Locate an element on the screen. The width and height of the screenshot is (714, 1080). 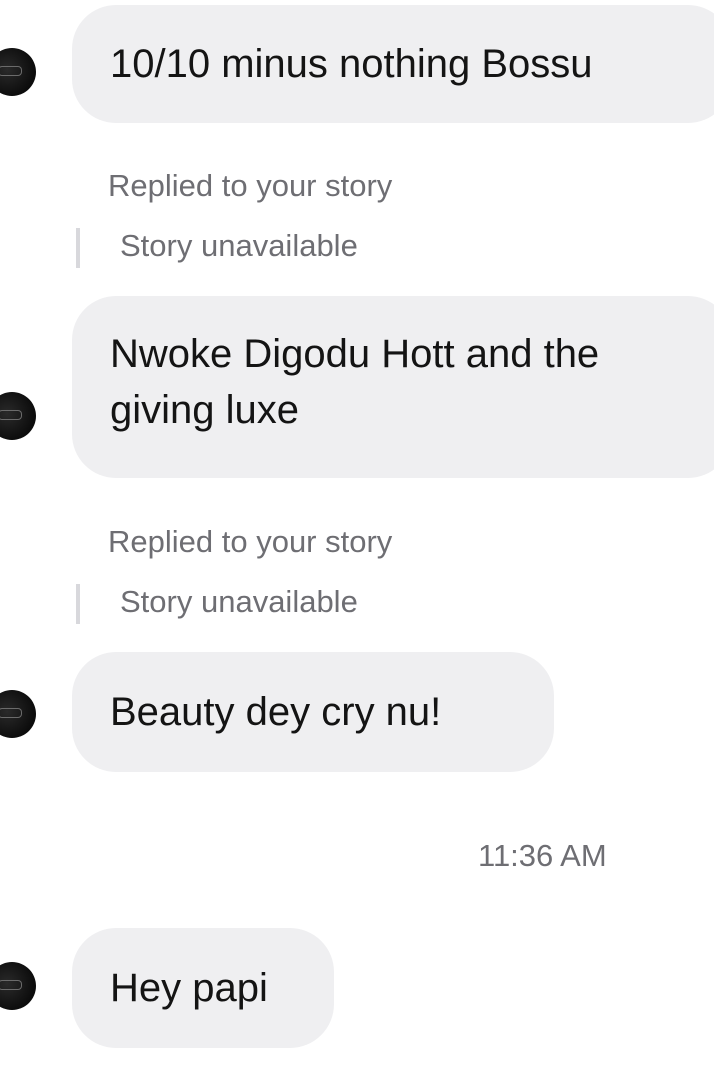
message-bubble: Hey papi is located at coordinates (203, 988).